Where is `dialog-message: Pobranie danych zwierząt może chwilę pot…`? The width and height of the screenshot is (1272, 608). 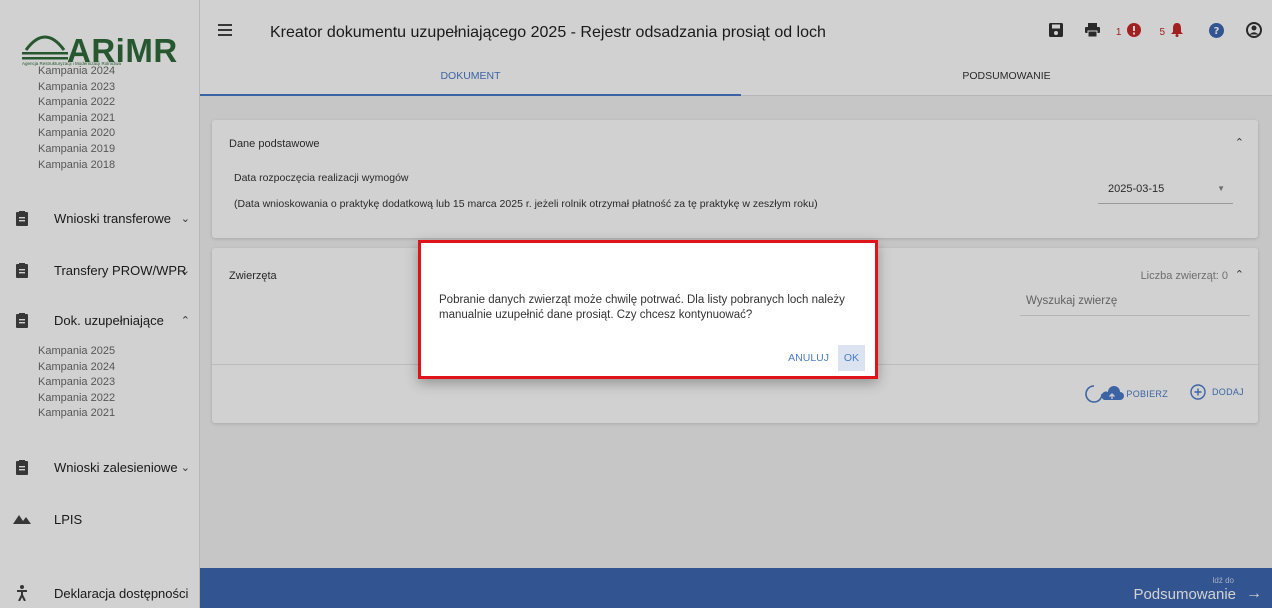
dialog-message: Pobranie danych zwierząt może chwilę pot… is located at coordinates (642, 307).